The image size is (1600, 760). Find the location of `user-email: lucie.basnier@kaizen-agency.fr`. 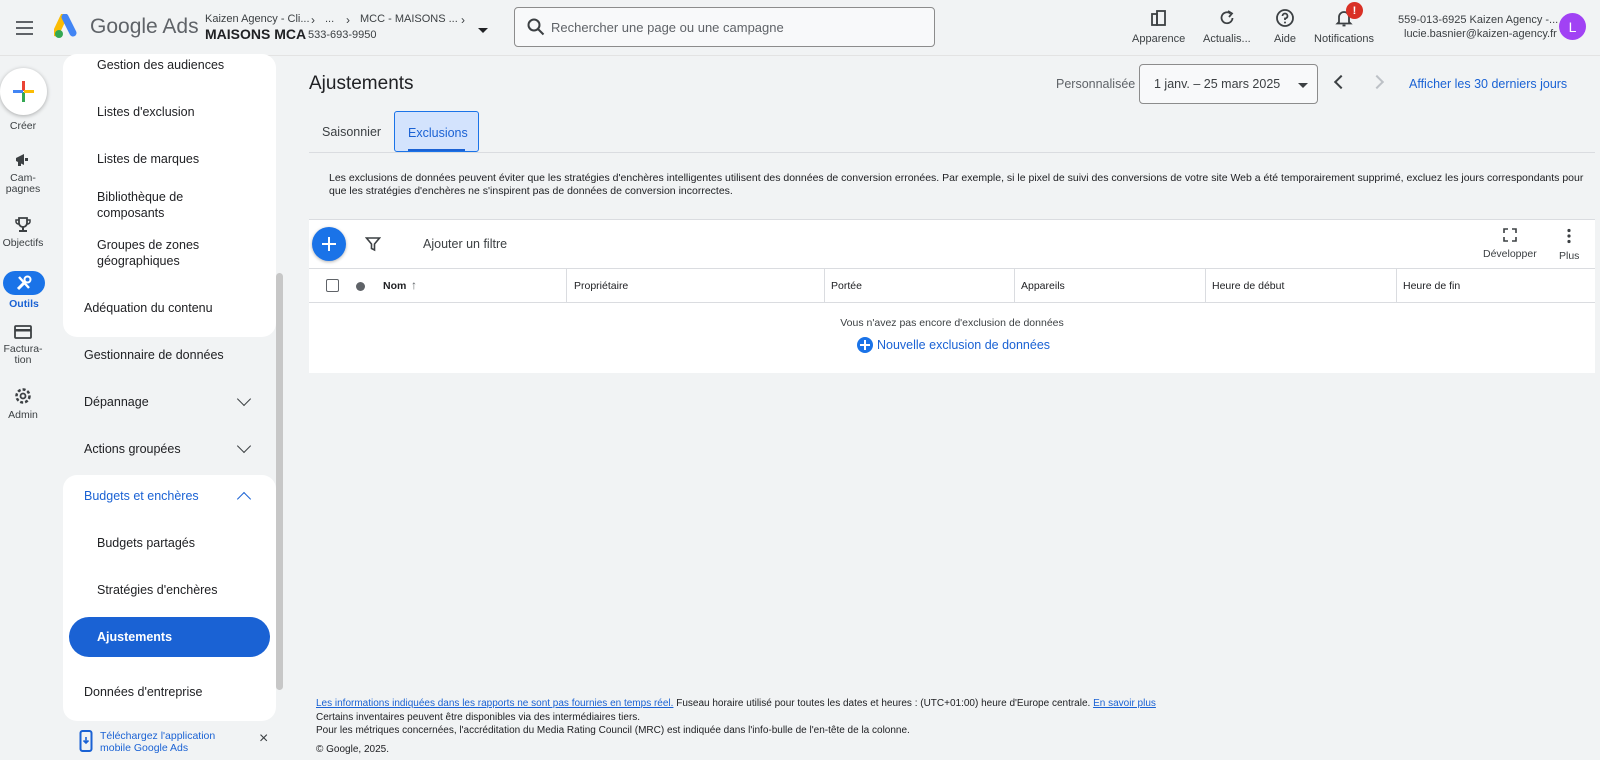

user-email: lucie.basnier@kaizen-agency.fr is located at coordinates (1480, 34).